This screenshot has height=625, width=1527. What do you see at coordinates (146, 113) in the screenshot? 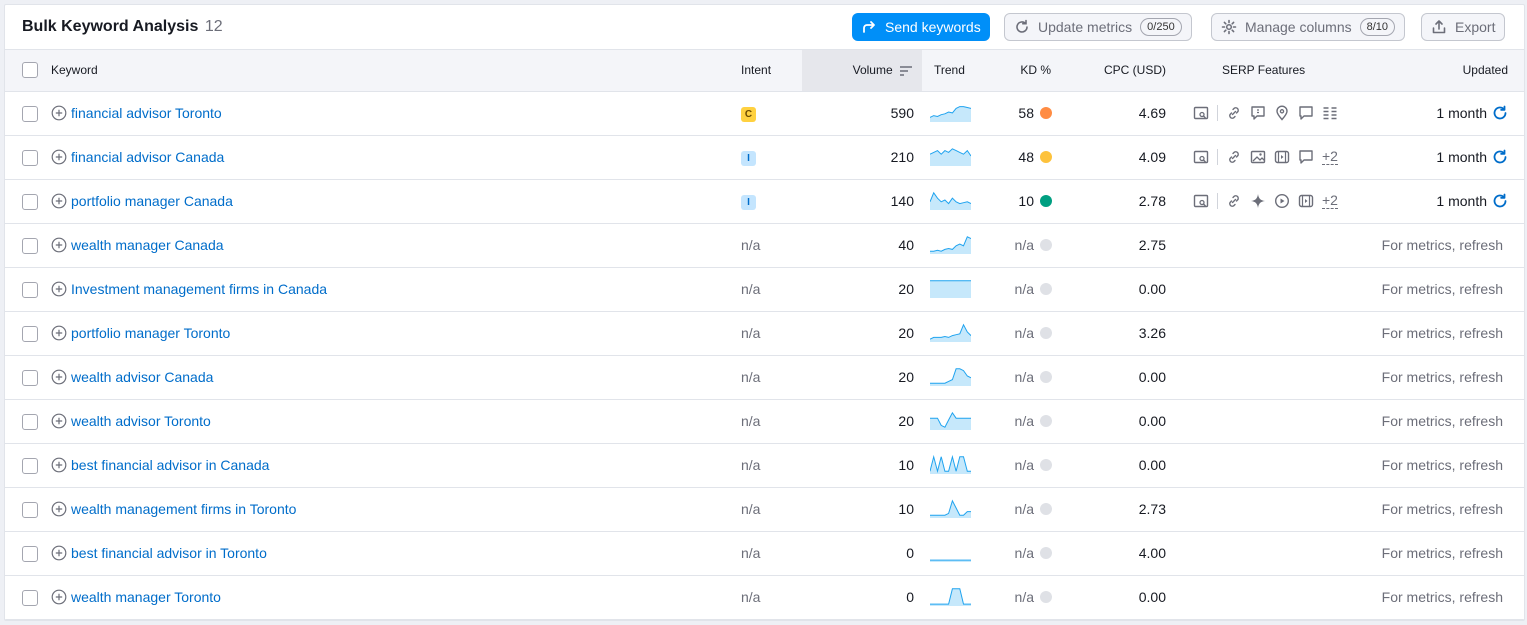
I see `keyword-link: financial advisor Toronto` at bounding box center [146, 113].